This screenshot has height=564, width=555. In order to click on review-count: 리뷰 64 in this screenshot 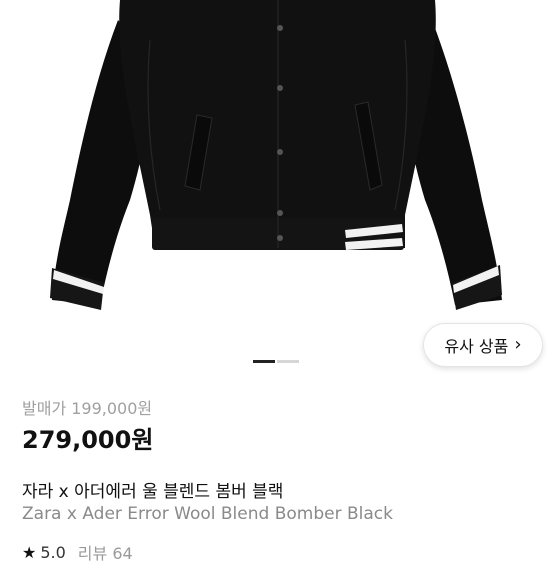, I will do `click(105, 552)`.